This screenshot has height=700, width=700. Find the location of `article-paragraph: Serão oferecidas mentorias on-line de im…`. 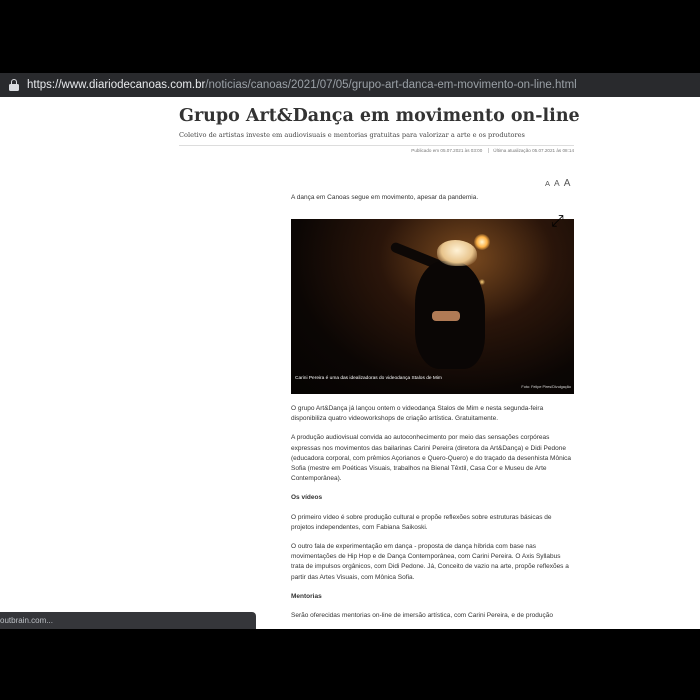

article-paragraph: Serão oferecidas mentorias on-line de im… is located at coordinates (422, 616).